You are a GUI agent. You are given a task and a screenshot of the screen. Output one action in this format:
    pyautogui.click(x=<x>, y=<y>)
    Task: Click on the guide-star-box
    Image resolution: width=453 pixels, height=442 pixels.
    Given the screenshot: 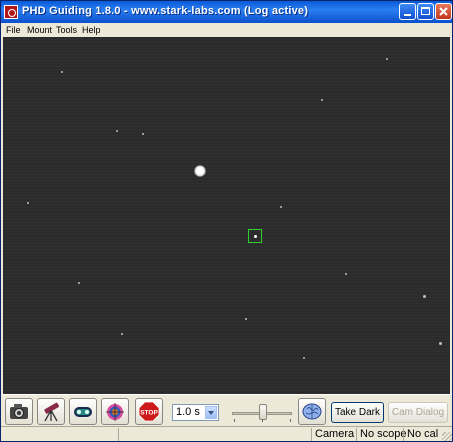 What is the action you would take?
    pyautogui.click(x=255, y=236)
    